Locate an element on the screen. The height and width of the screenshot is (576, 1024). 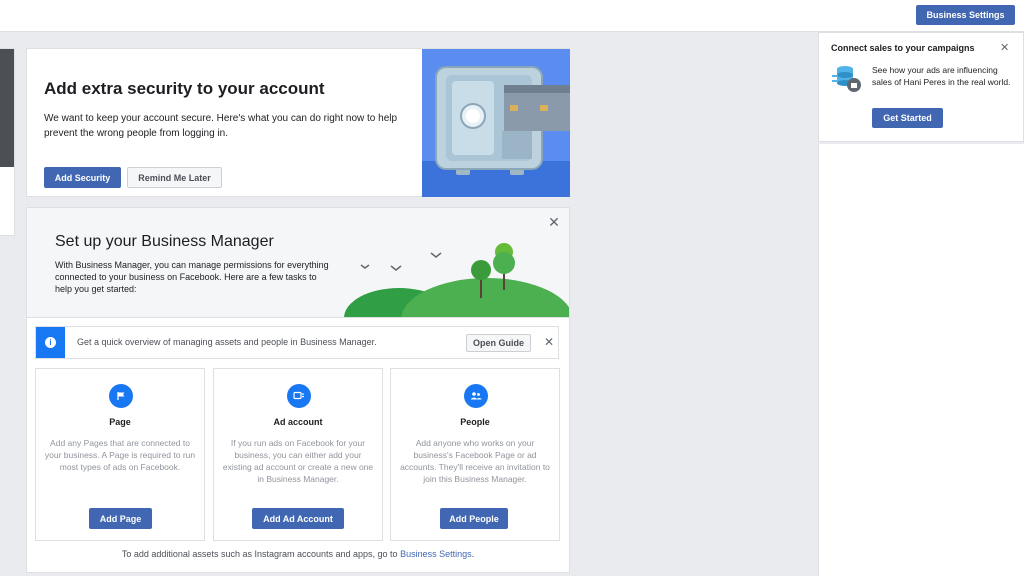
card-title: Ad account is located at coordinates (298, 422).